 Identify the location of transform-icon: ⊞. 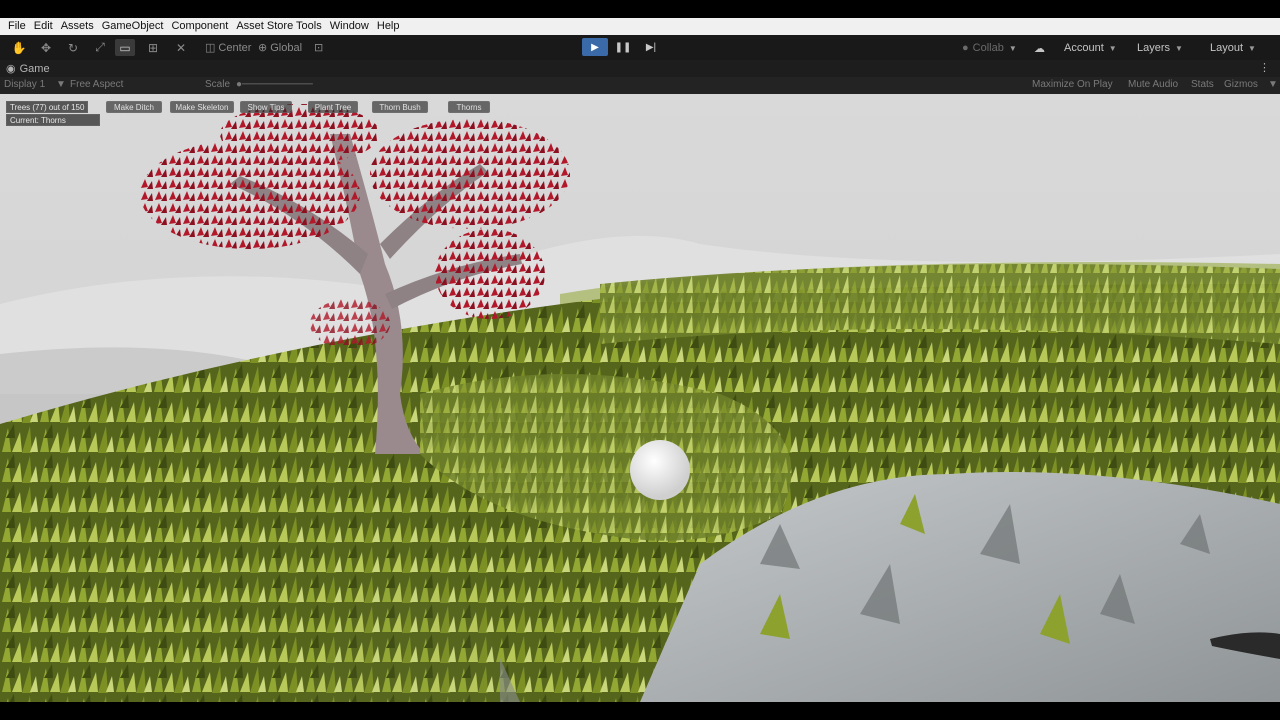
(153, 47).